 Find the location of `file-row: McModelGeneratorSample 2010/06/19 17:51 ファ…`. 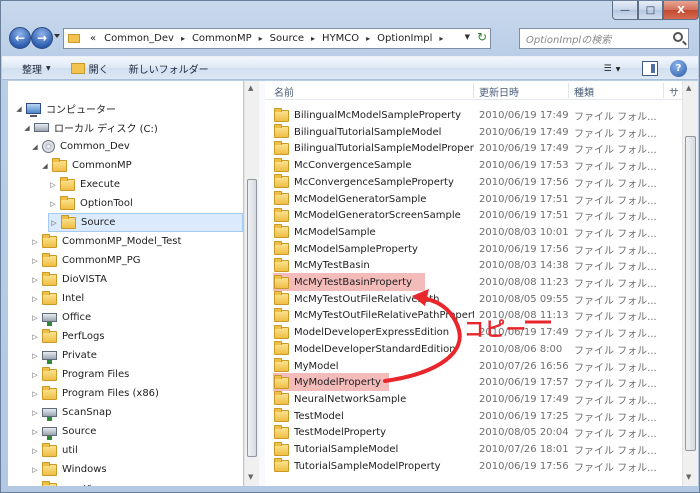

file-row: McModelGeneratorSample 2010/06/19 17:51 ファ… is located at coordinates (473, 199).